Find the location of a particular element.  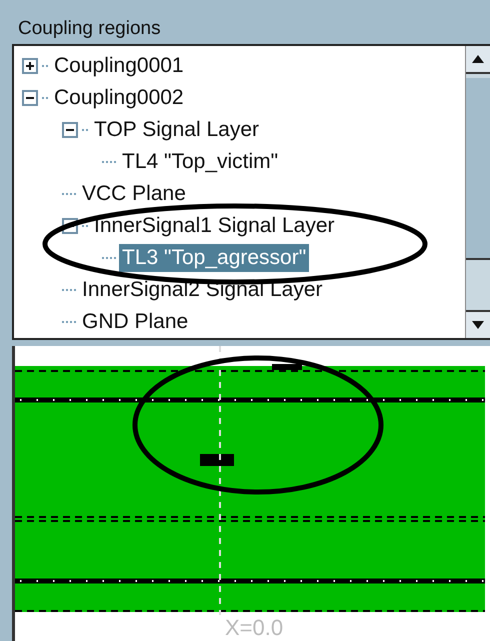

tree-item: TOP Signal Layer is located at coordinates (176, 130).